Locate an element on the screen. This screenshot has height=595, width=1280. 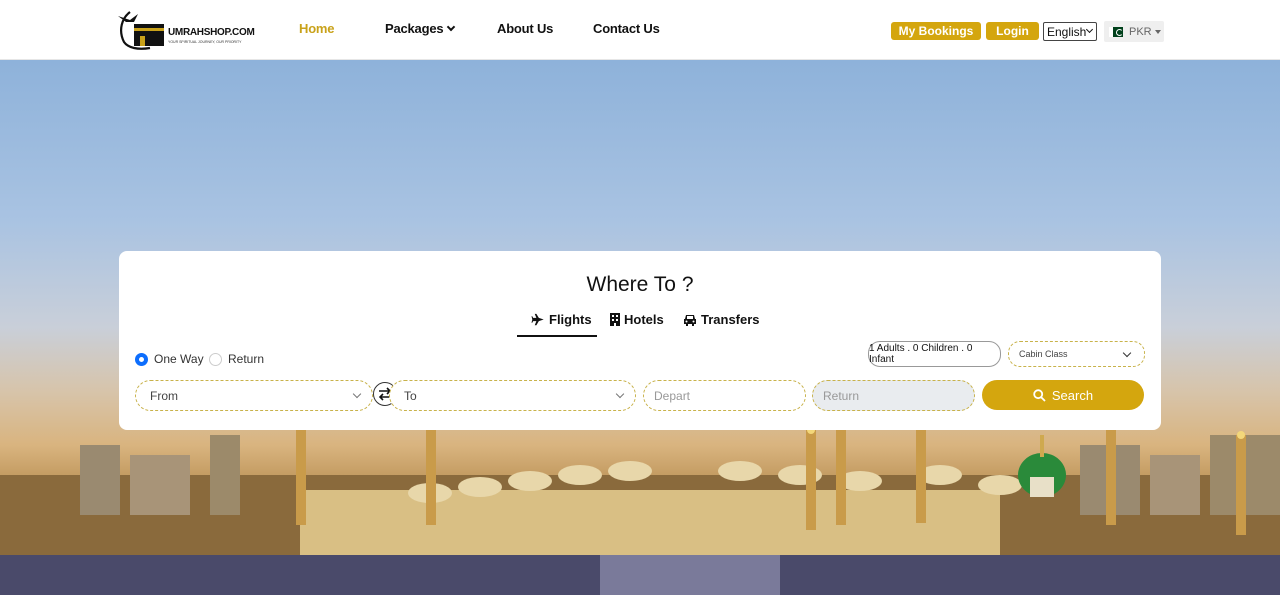
nav-packages: Packages is located at coordinates (420, 28).